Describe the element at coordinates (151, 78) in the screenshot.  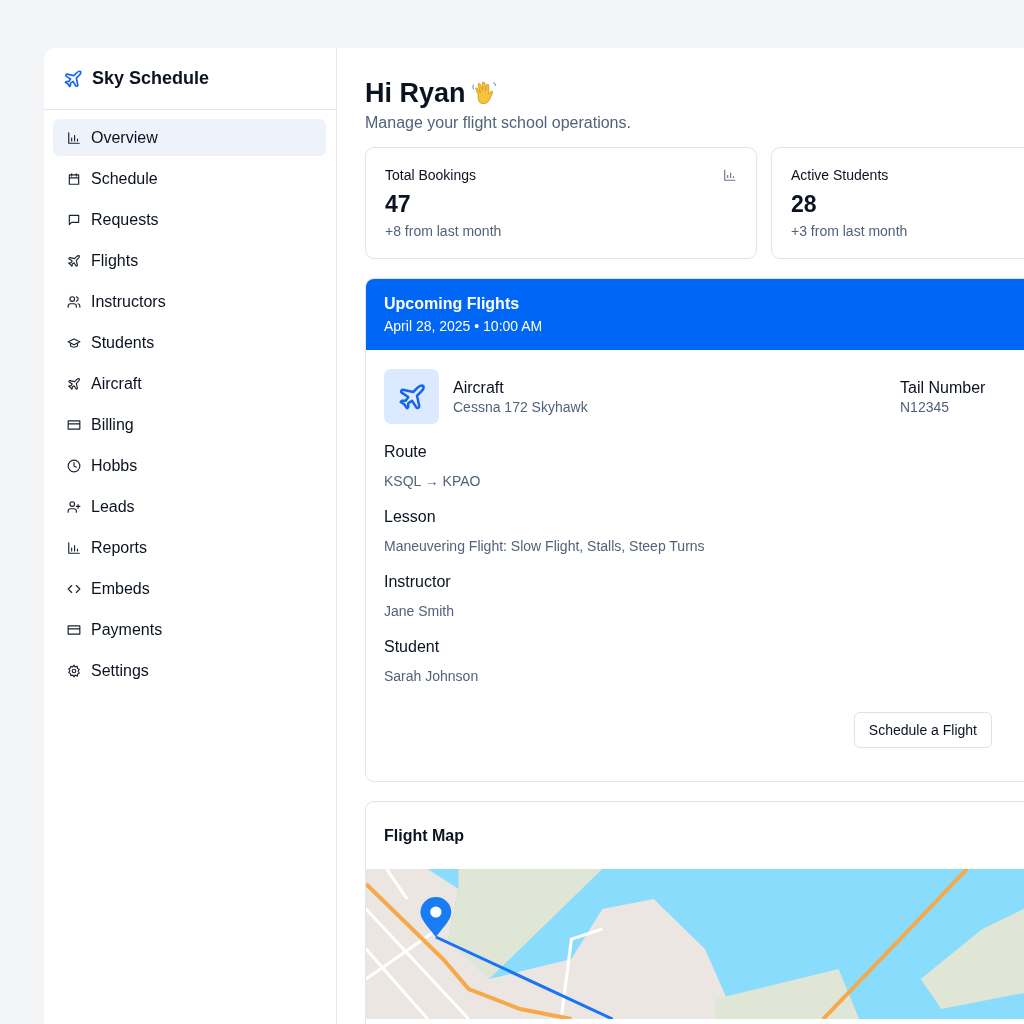
I see `app-title: Sky Schedule` at that location.